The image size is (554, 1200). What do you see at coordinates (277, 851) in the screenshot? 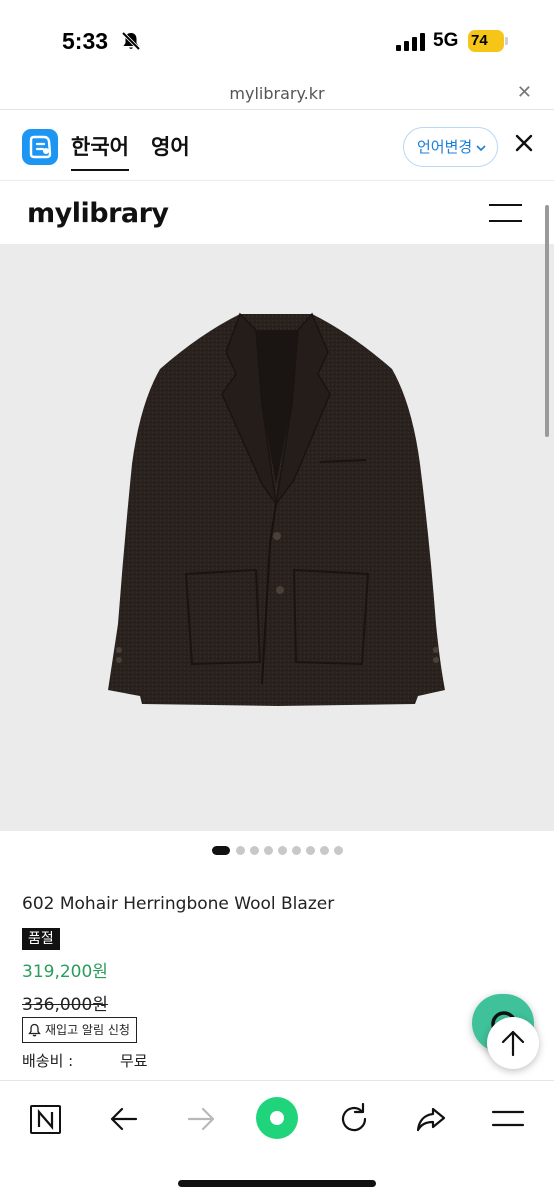
I see `image-pagination` at bounding box center [277, 851].